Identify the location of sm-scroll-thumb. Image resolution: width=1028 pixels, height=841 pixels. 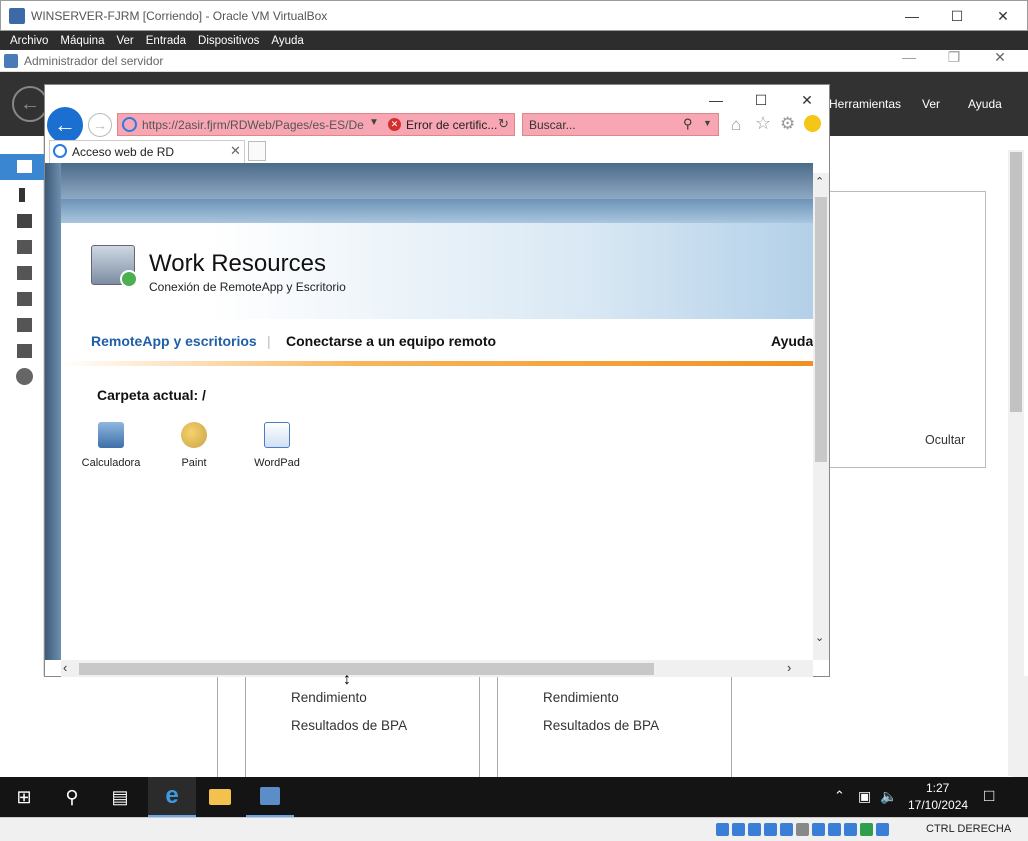
(1016, 282).